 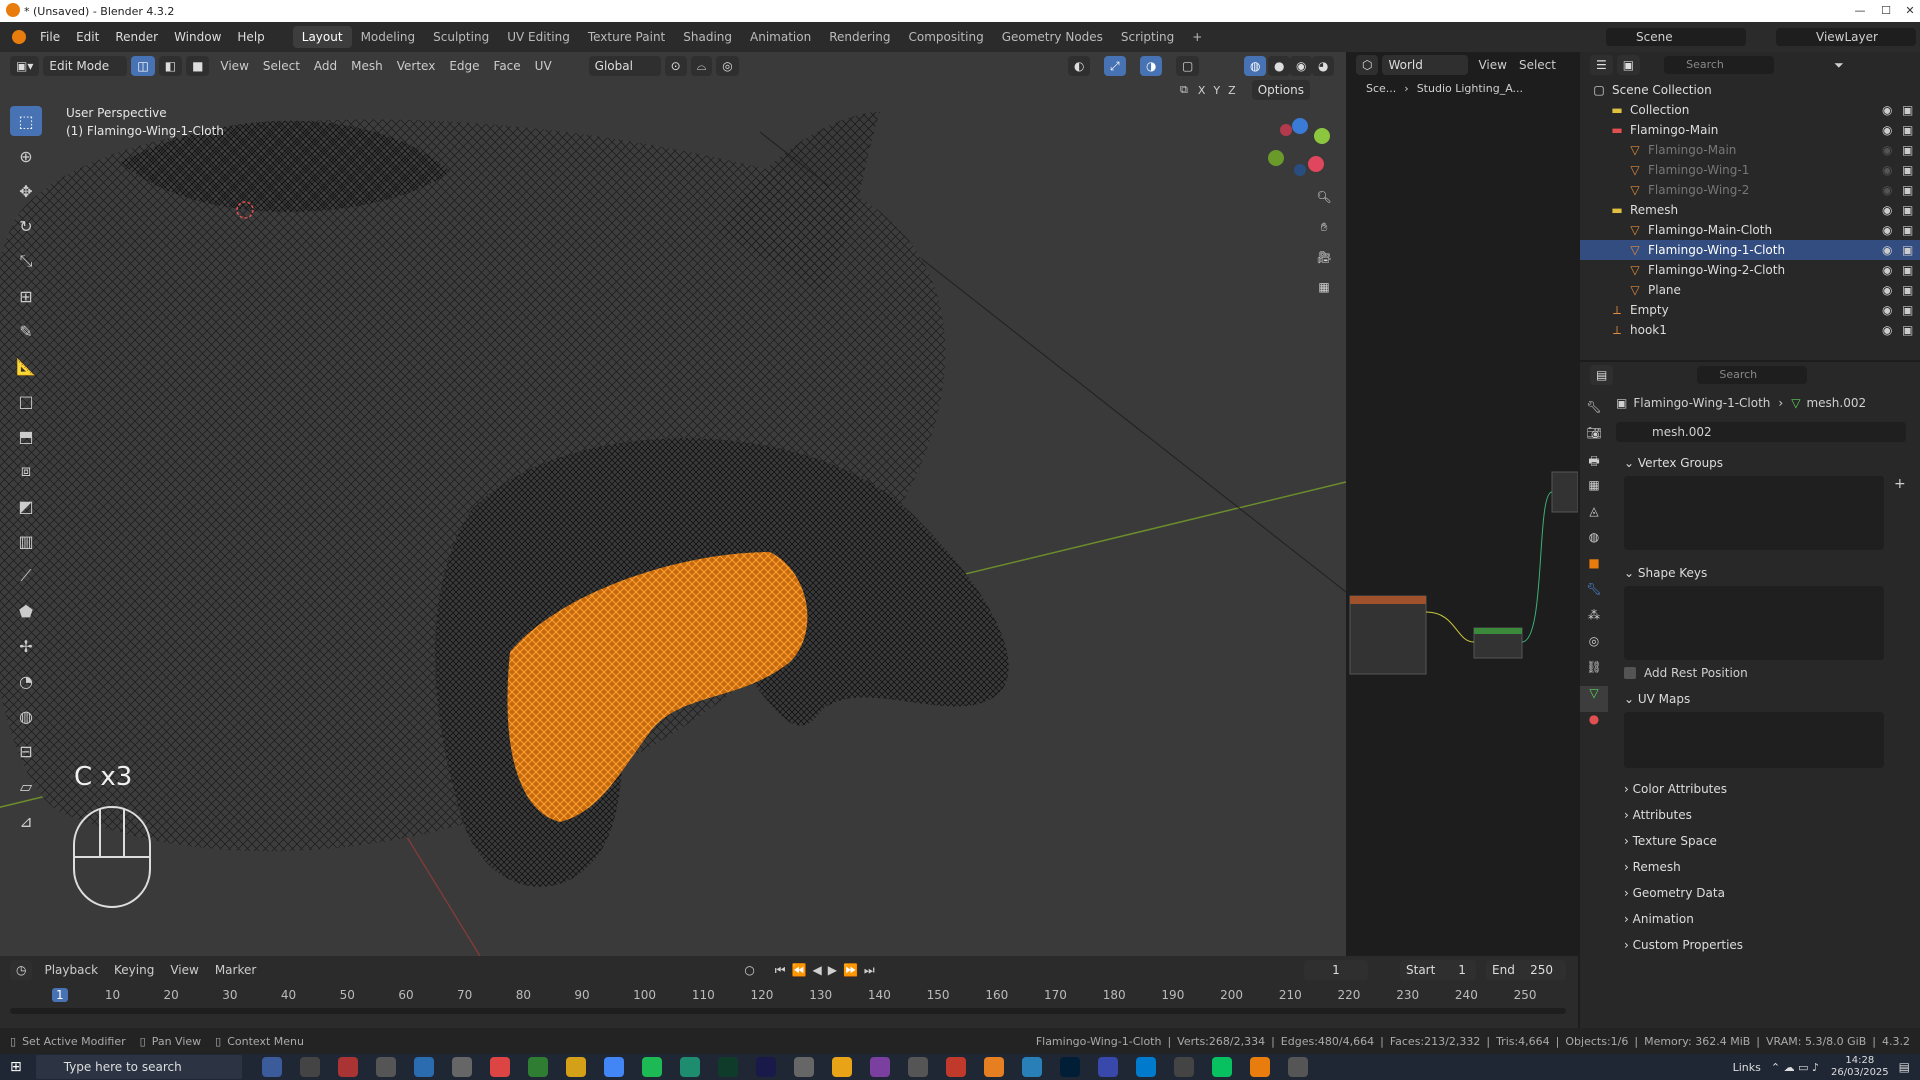 I want to click on menu-render: Render, so click(x=136, y=37).